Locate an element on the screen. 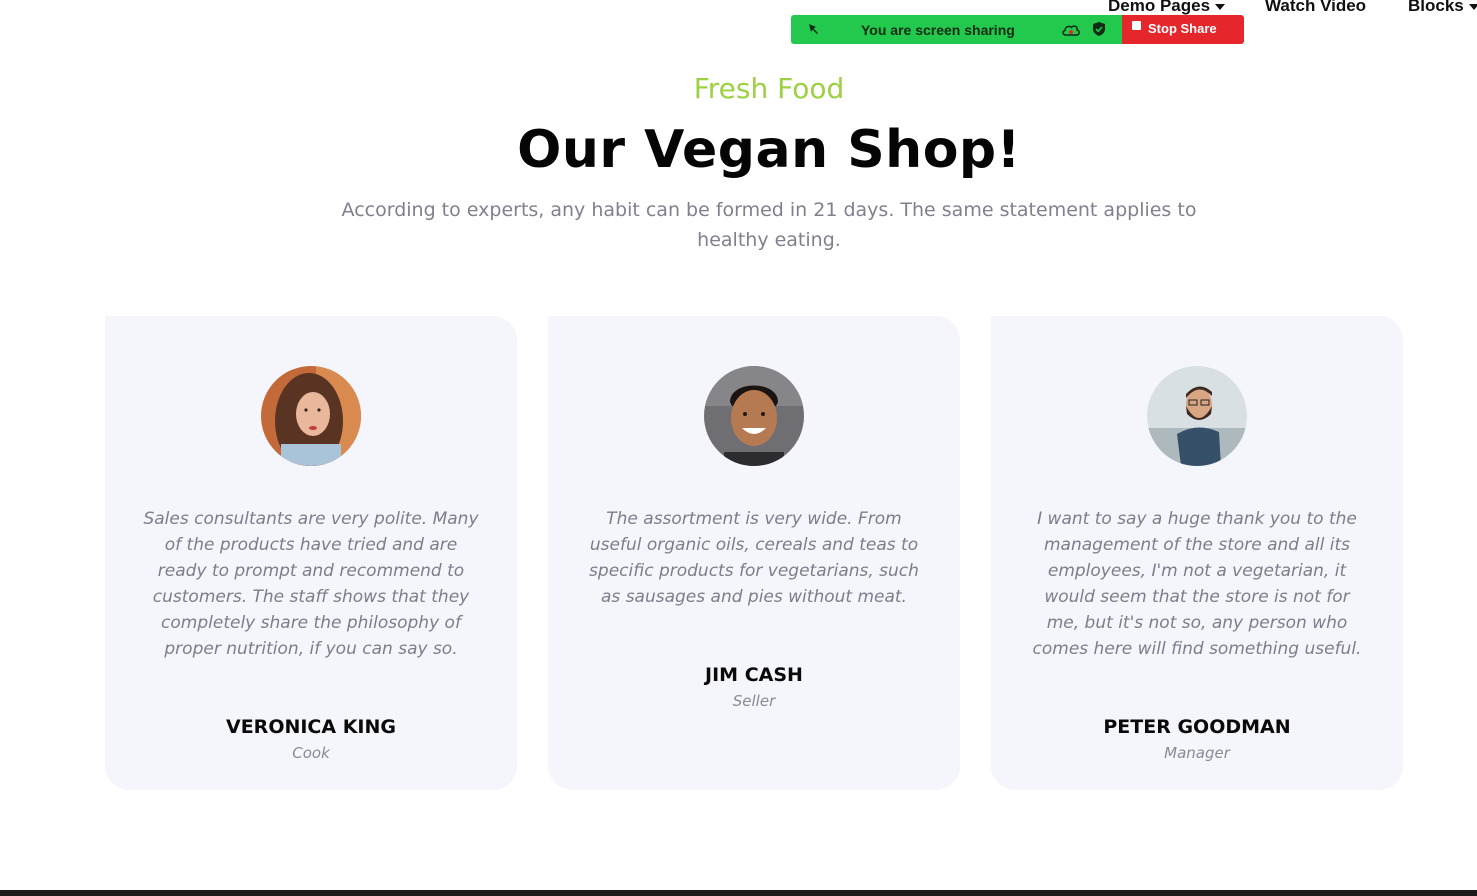  stop-share-label: Stop Share is located at coordinates (1182, 28).